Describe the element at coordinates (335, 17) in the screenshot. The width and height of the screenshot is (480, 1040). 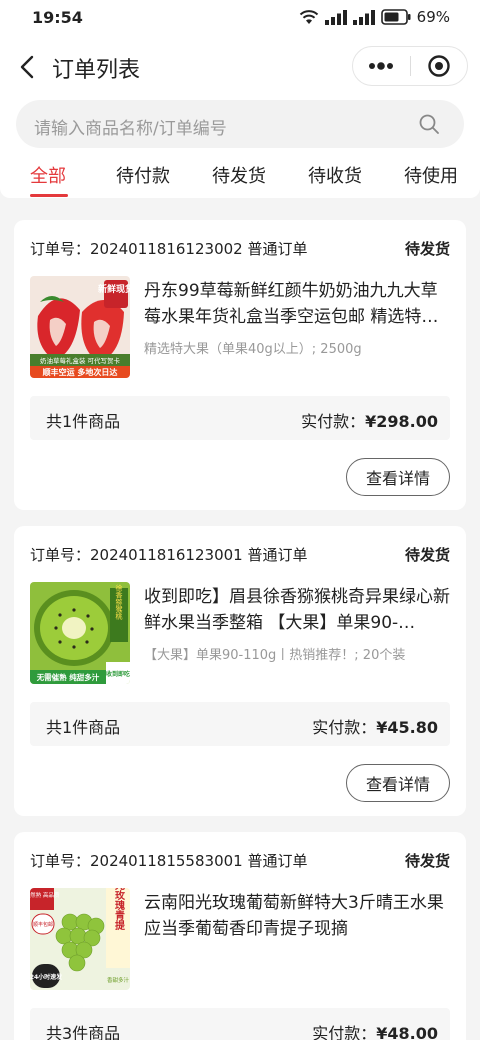
I see `signal-icon` at that location.